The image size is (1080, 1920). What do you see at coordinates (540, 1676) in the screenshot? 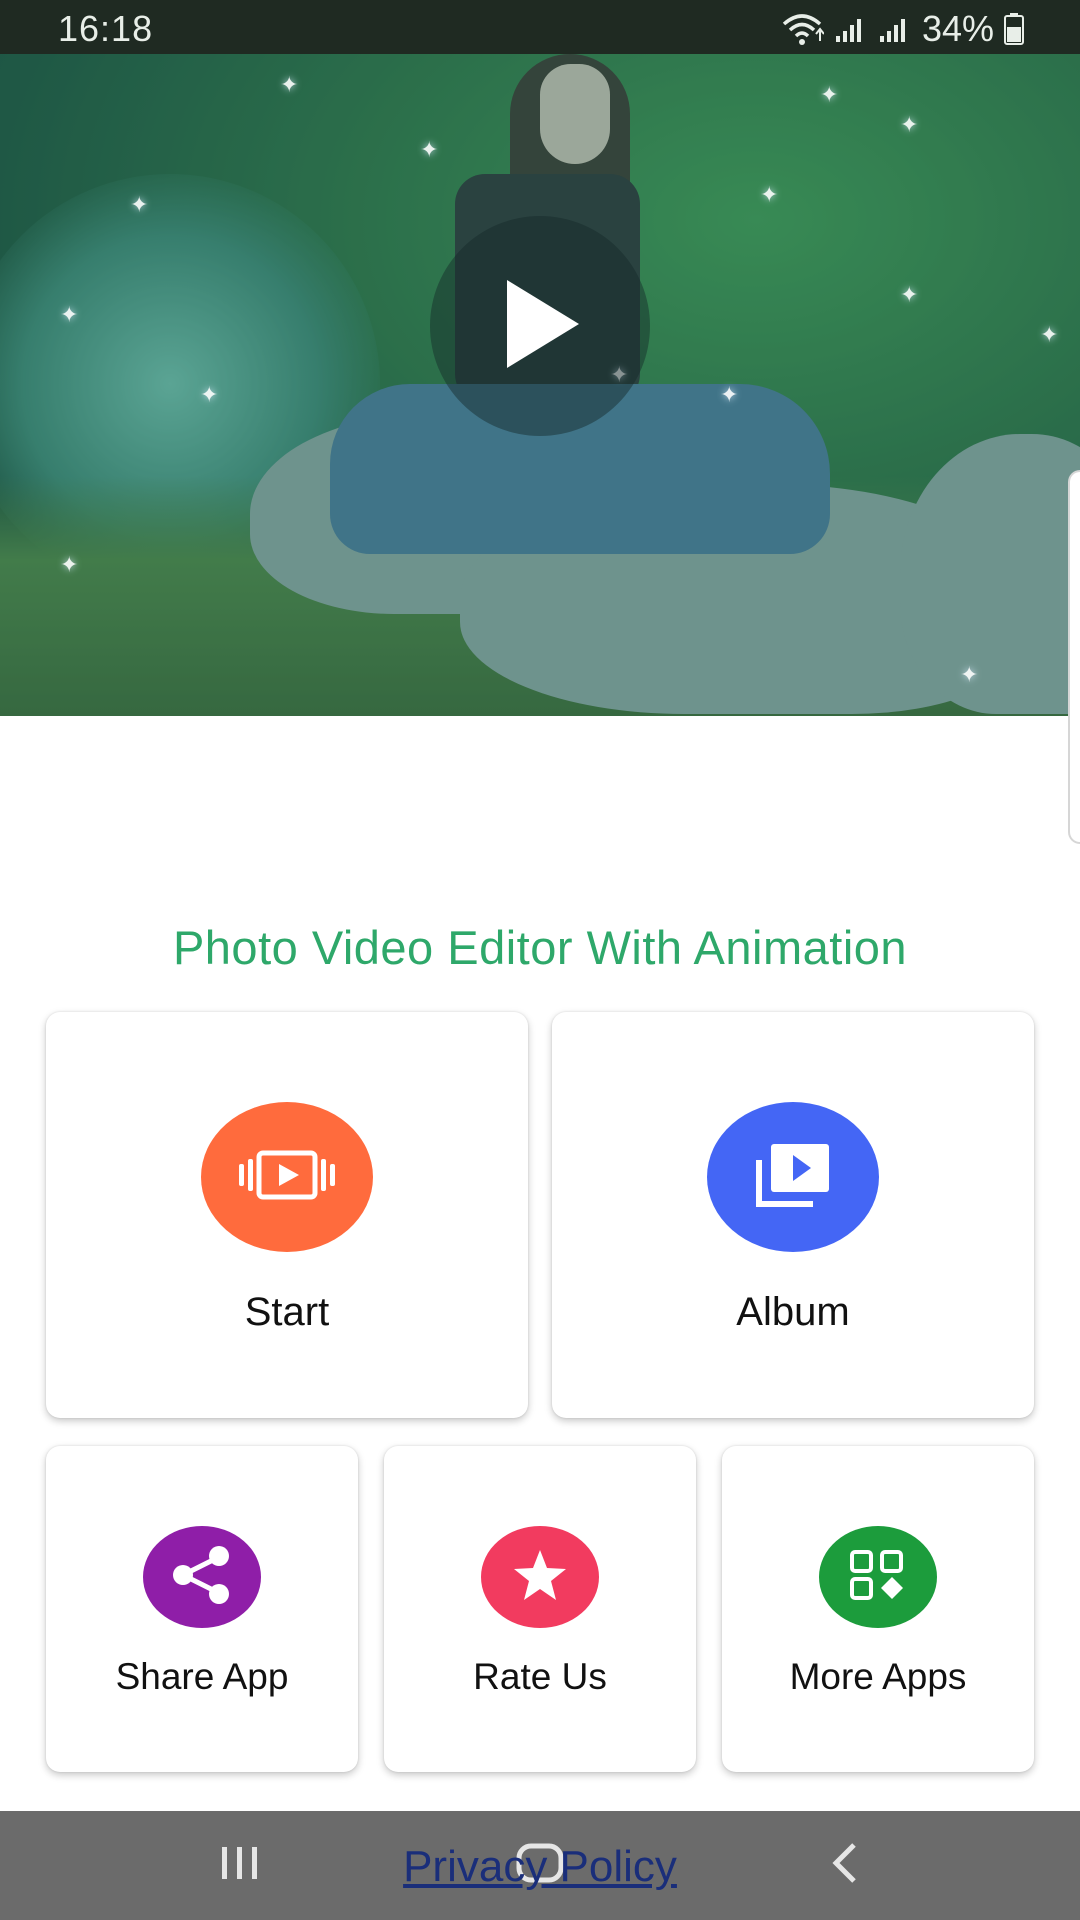
I see `rate-us-label: Rate Us` at bounding box center [540, 1676].